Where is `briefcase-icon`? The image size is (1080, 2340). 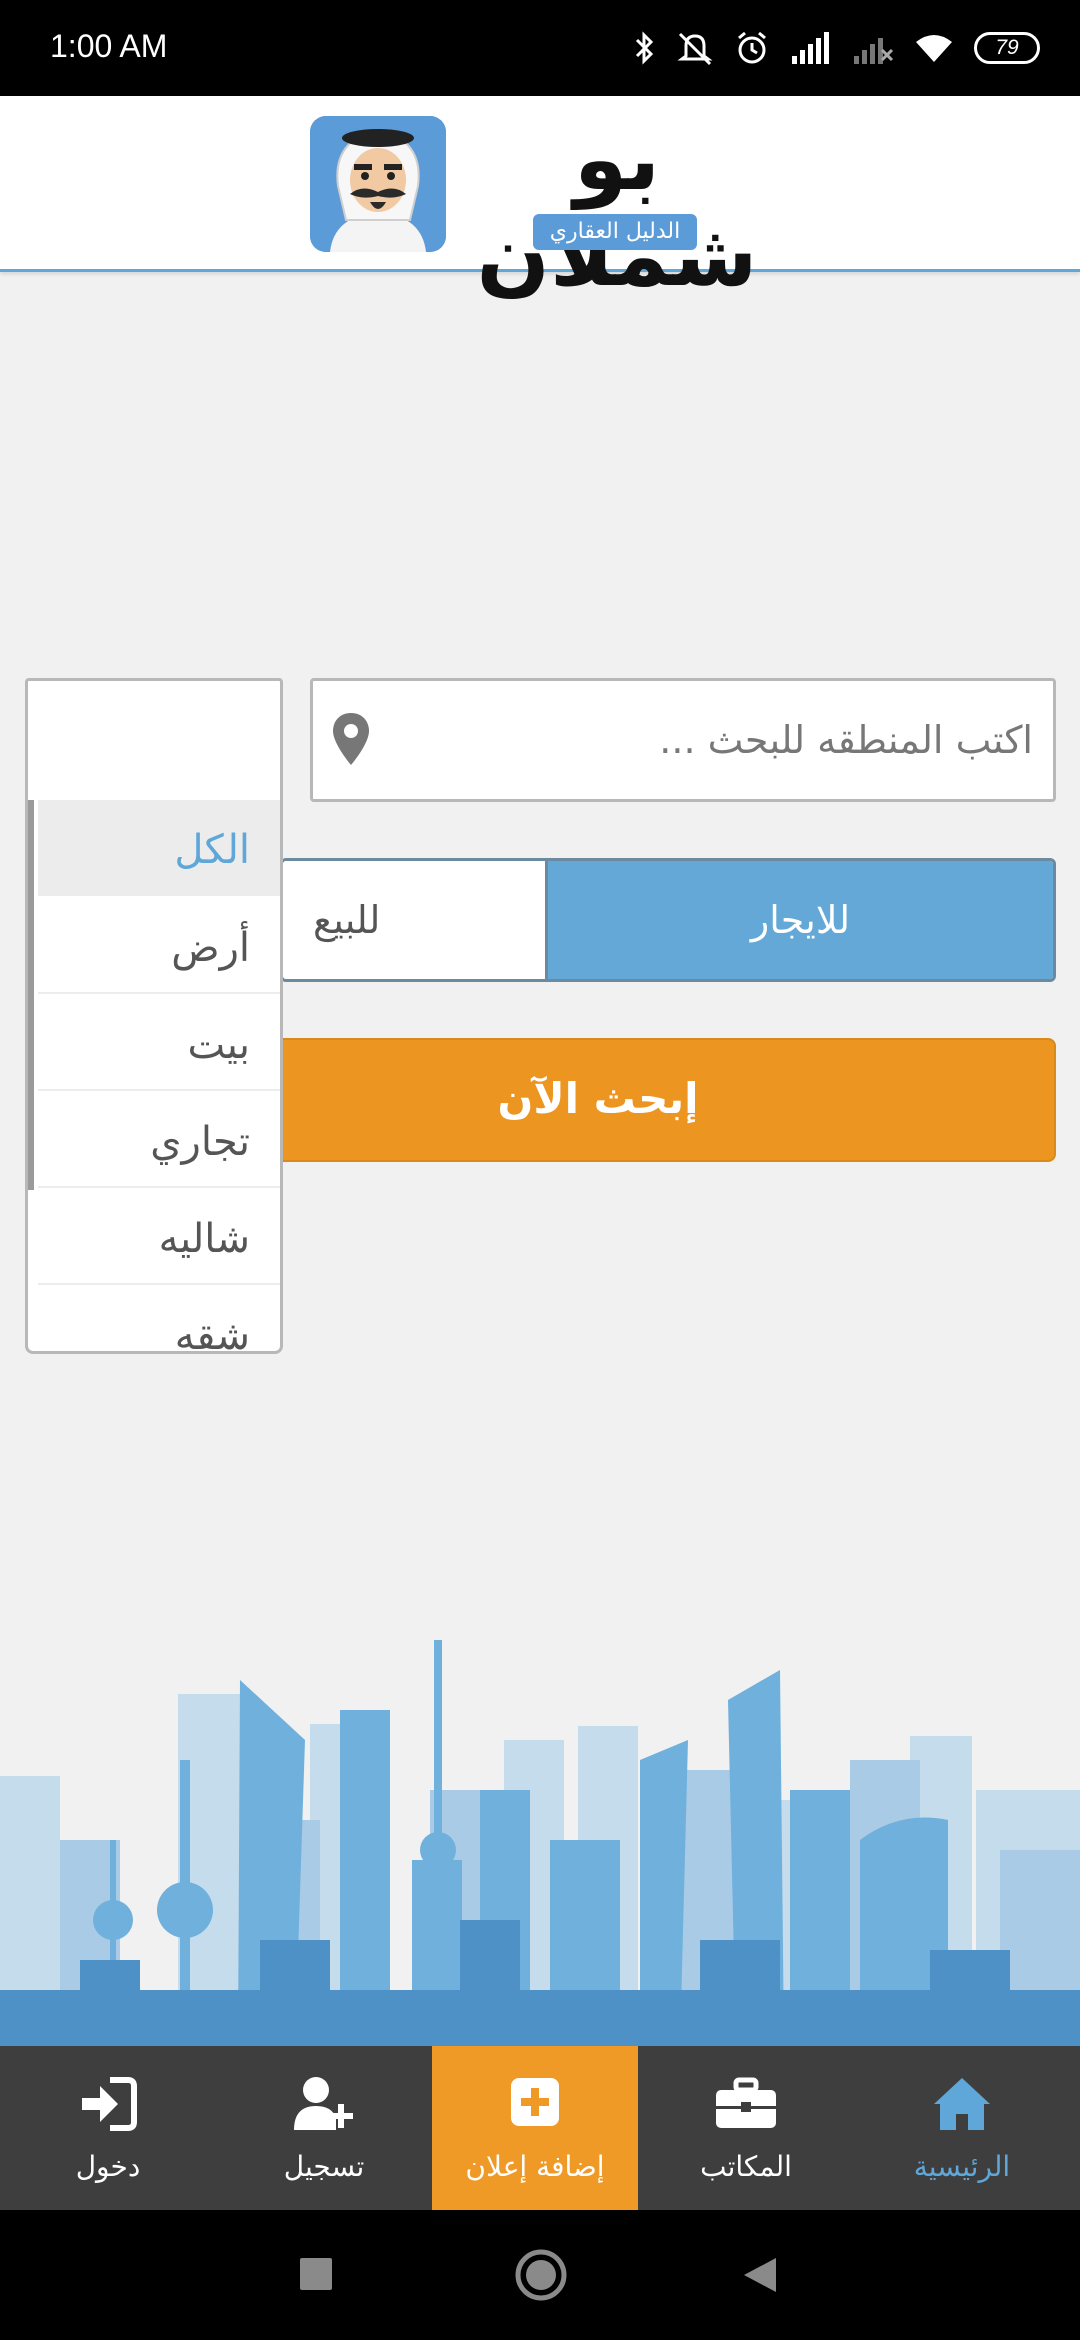 briefcase-icon is located at coordinates (746, 2102).